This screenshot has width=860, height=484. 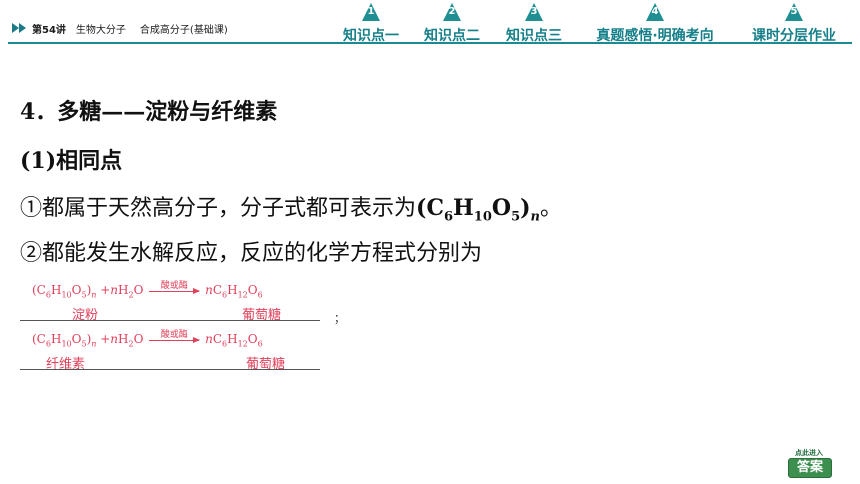 I want to click on answer-hint: 点此进入, so click(x=809, y=453).